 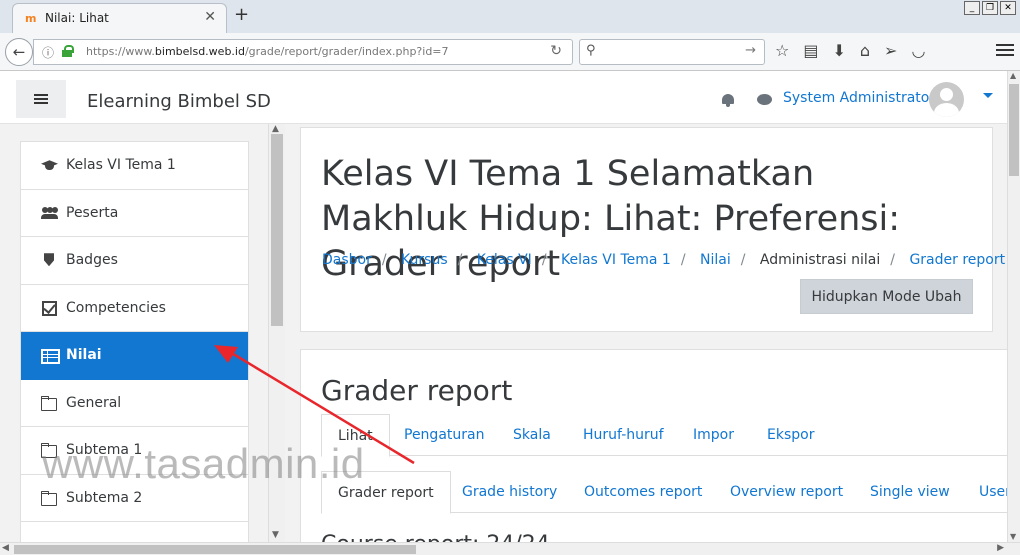 I want to click on back-arrow-icon: ←, so click(x=19, y=52).